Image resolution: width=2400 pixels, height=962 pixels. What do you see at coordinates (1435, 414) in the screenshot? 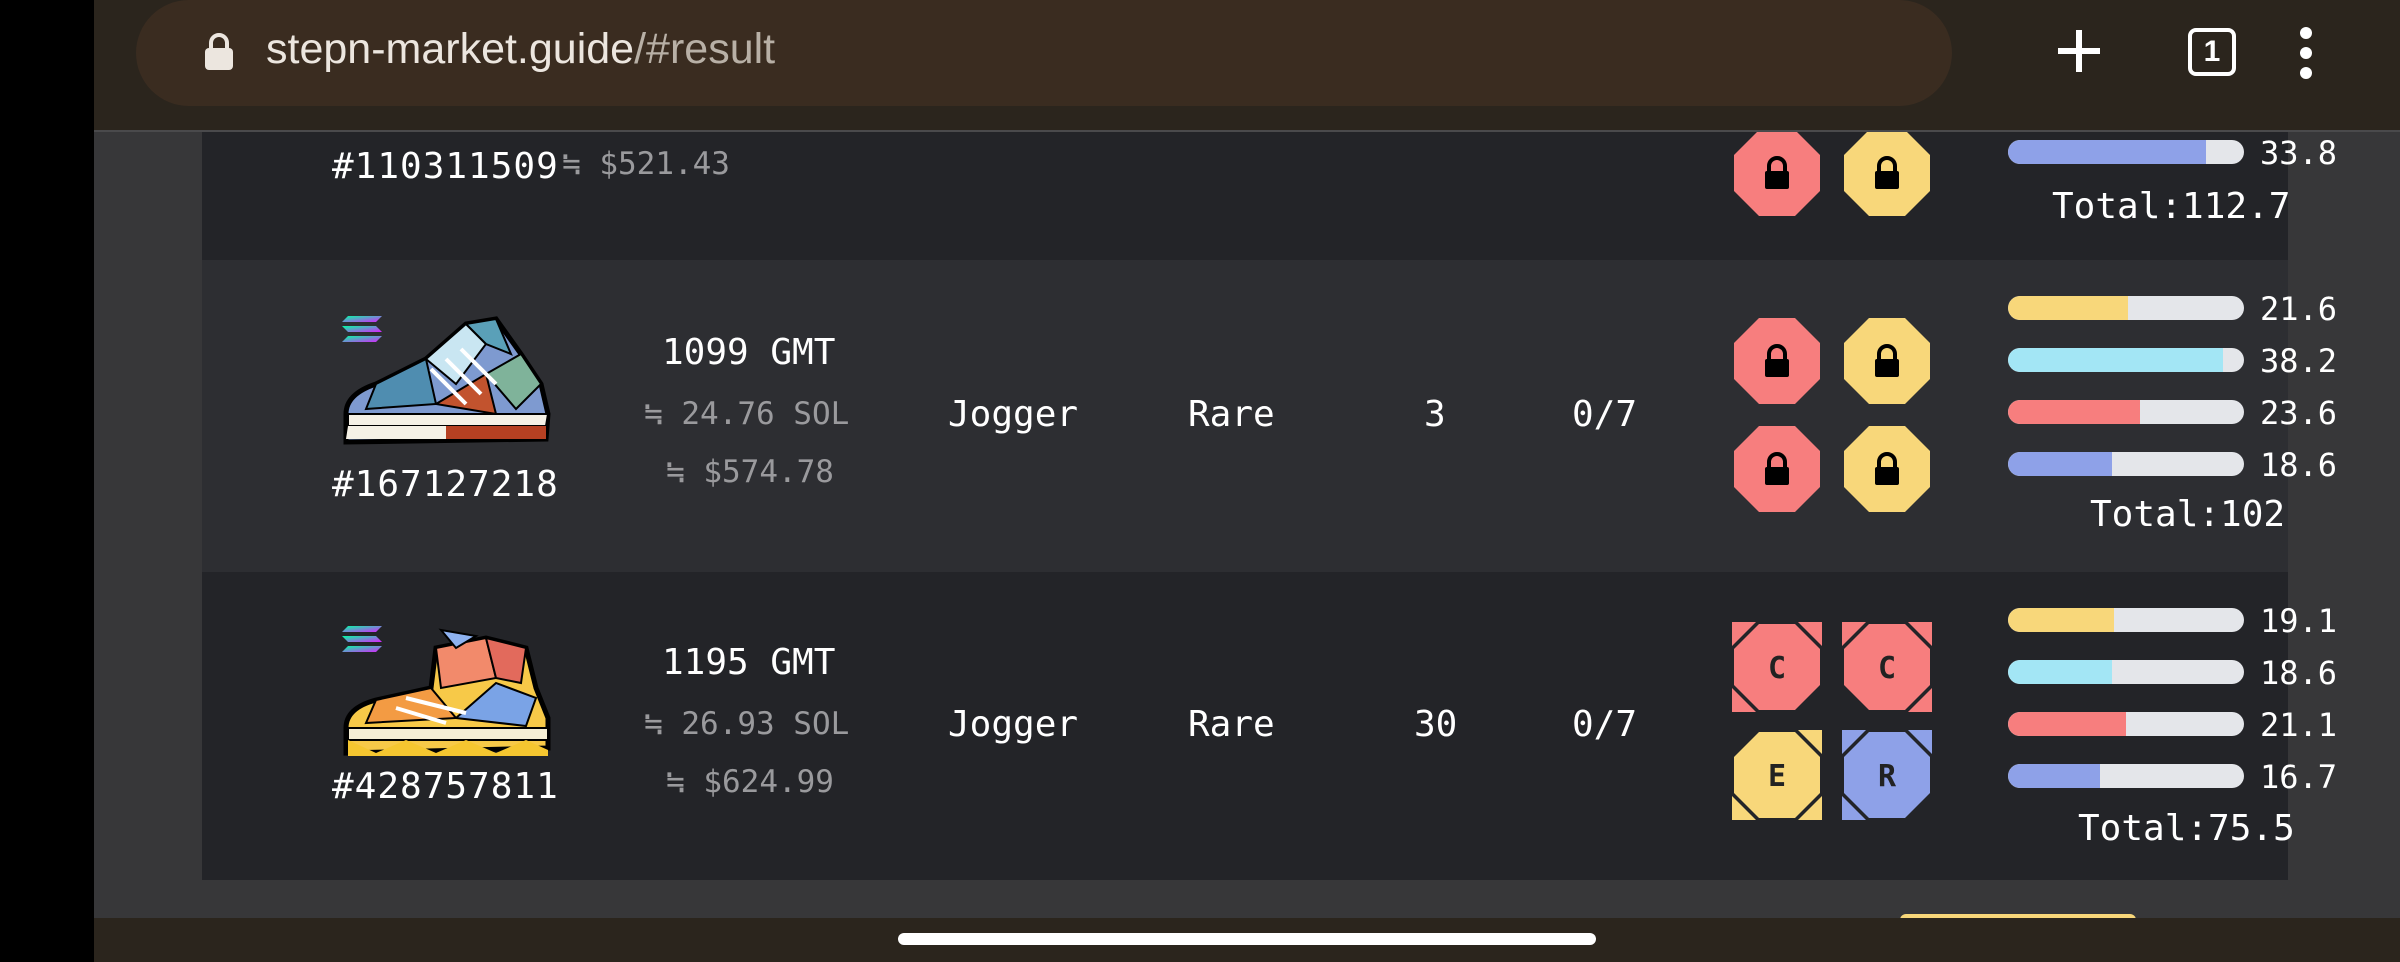
I see `shoe-level: 3` at bounding box center [1435, 414].